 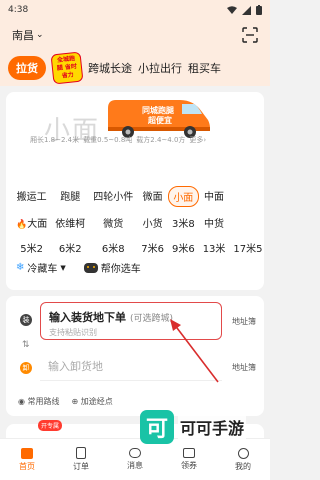 What do you see at coordinates (113, 196) in the screenshot?
I see `vehicle-type-item: 四轮小件` at bounding box center [113, 196].